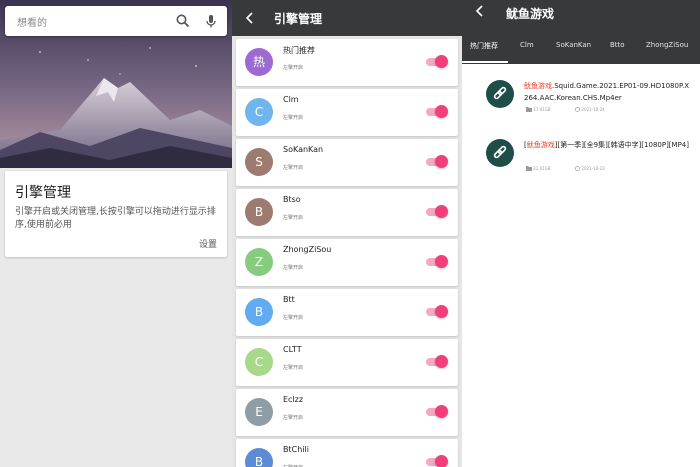 This screenshot has height=467, width=700. Describe the element at coordinates (485, 62) in the screenshot. I see `active-tab-indicator` at that location.